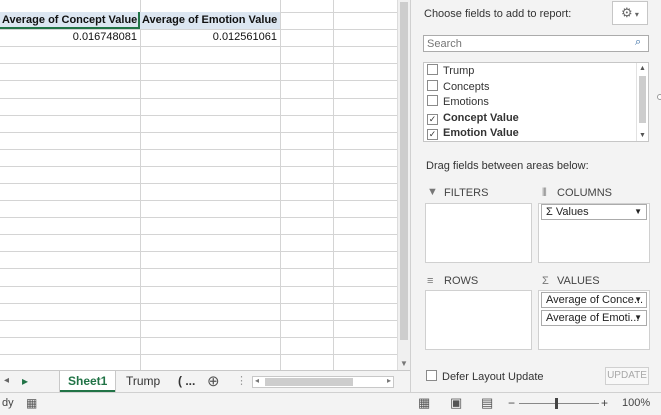 Image resolution: width=661 pixels, height=415 pixels. What do you see at coordinates (70, 20) in the screenshot?
I see `pivot-header-concept: Average of Concept Value` at bounding box center [70, 20].